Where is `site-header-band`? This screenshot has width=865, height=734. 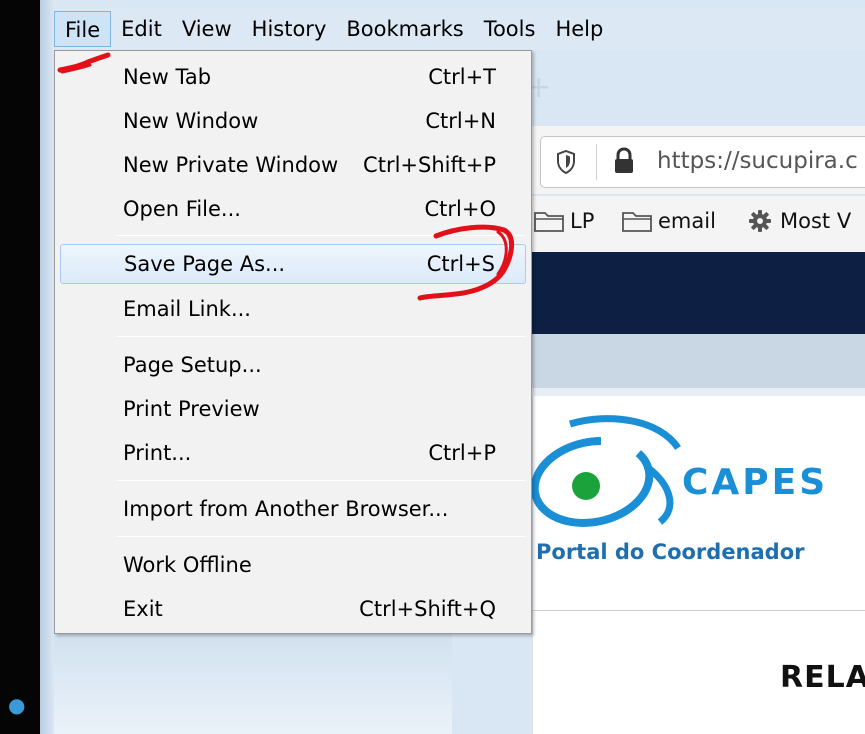
site-header-band is located at coordinates (698, 293).